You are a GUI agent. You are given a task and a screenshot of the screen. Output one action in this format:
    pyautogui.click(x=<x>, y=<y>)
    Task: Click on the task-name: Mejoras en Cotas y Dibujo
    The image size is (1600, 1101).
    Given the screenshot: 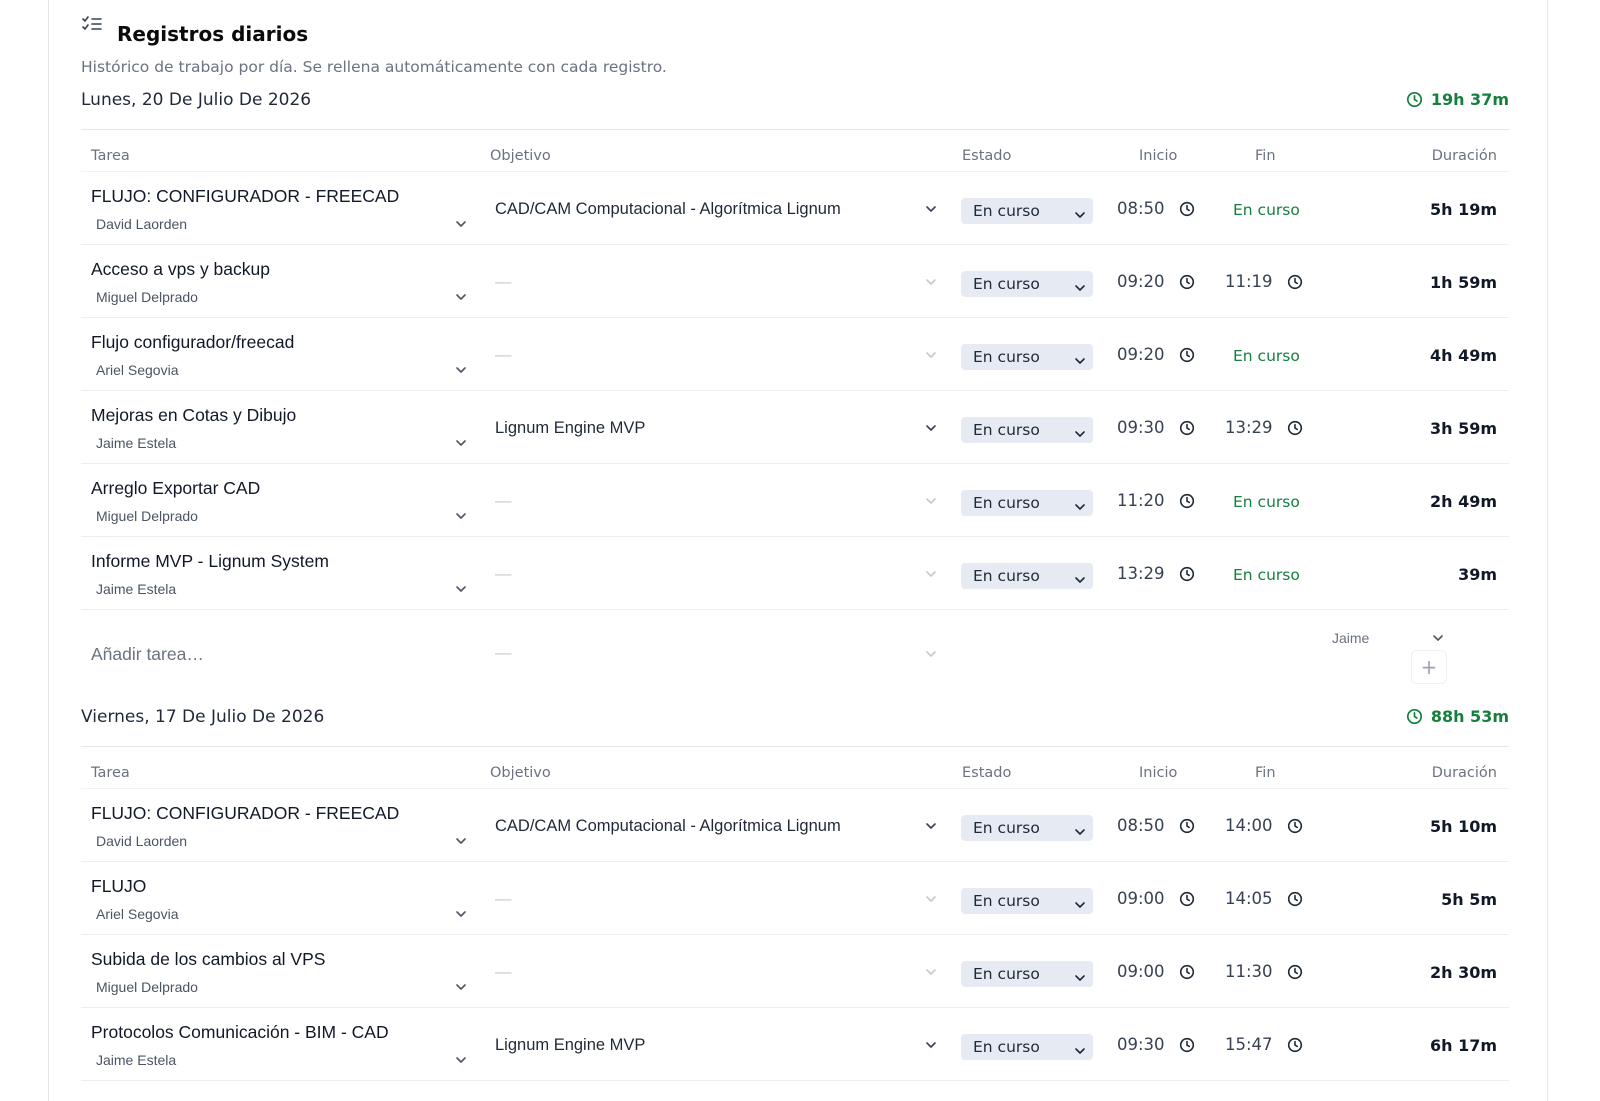 What is the action you would take?
    pyautogui.click(x=193, y=415)
    